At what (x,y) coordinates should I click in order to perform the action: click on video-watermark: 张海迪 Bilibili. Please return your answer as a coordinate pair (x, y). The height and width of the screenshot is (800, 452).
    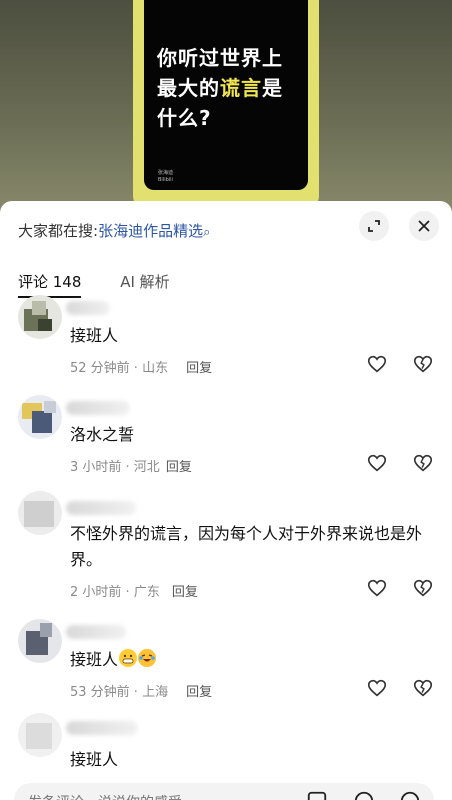
    Looking at the image, I should click on (165, 177).